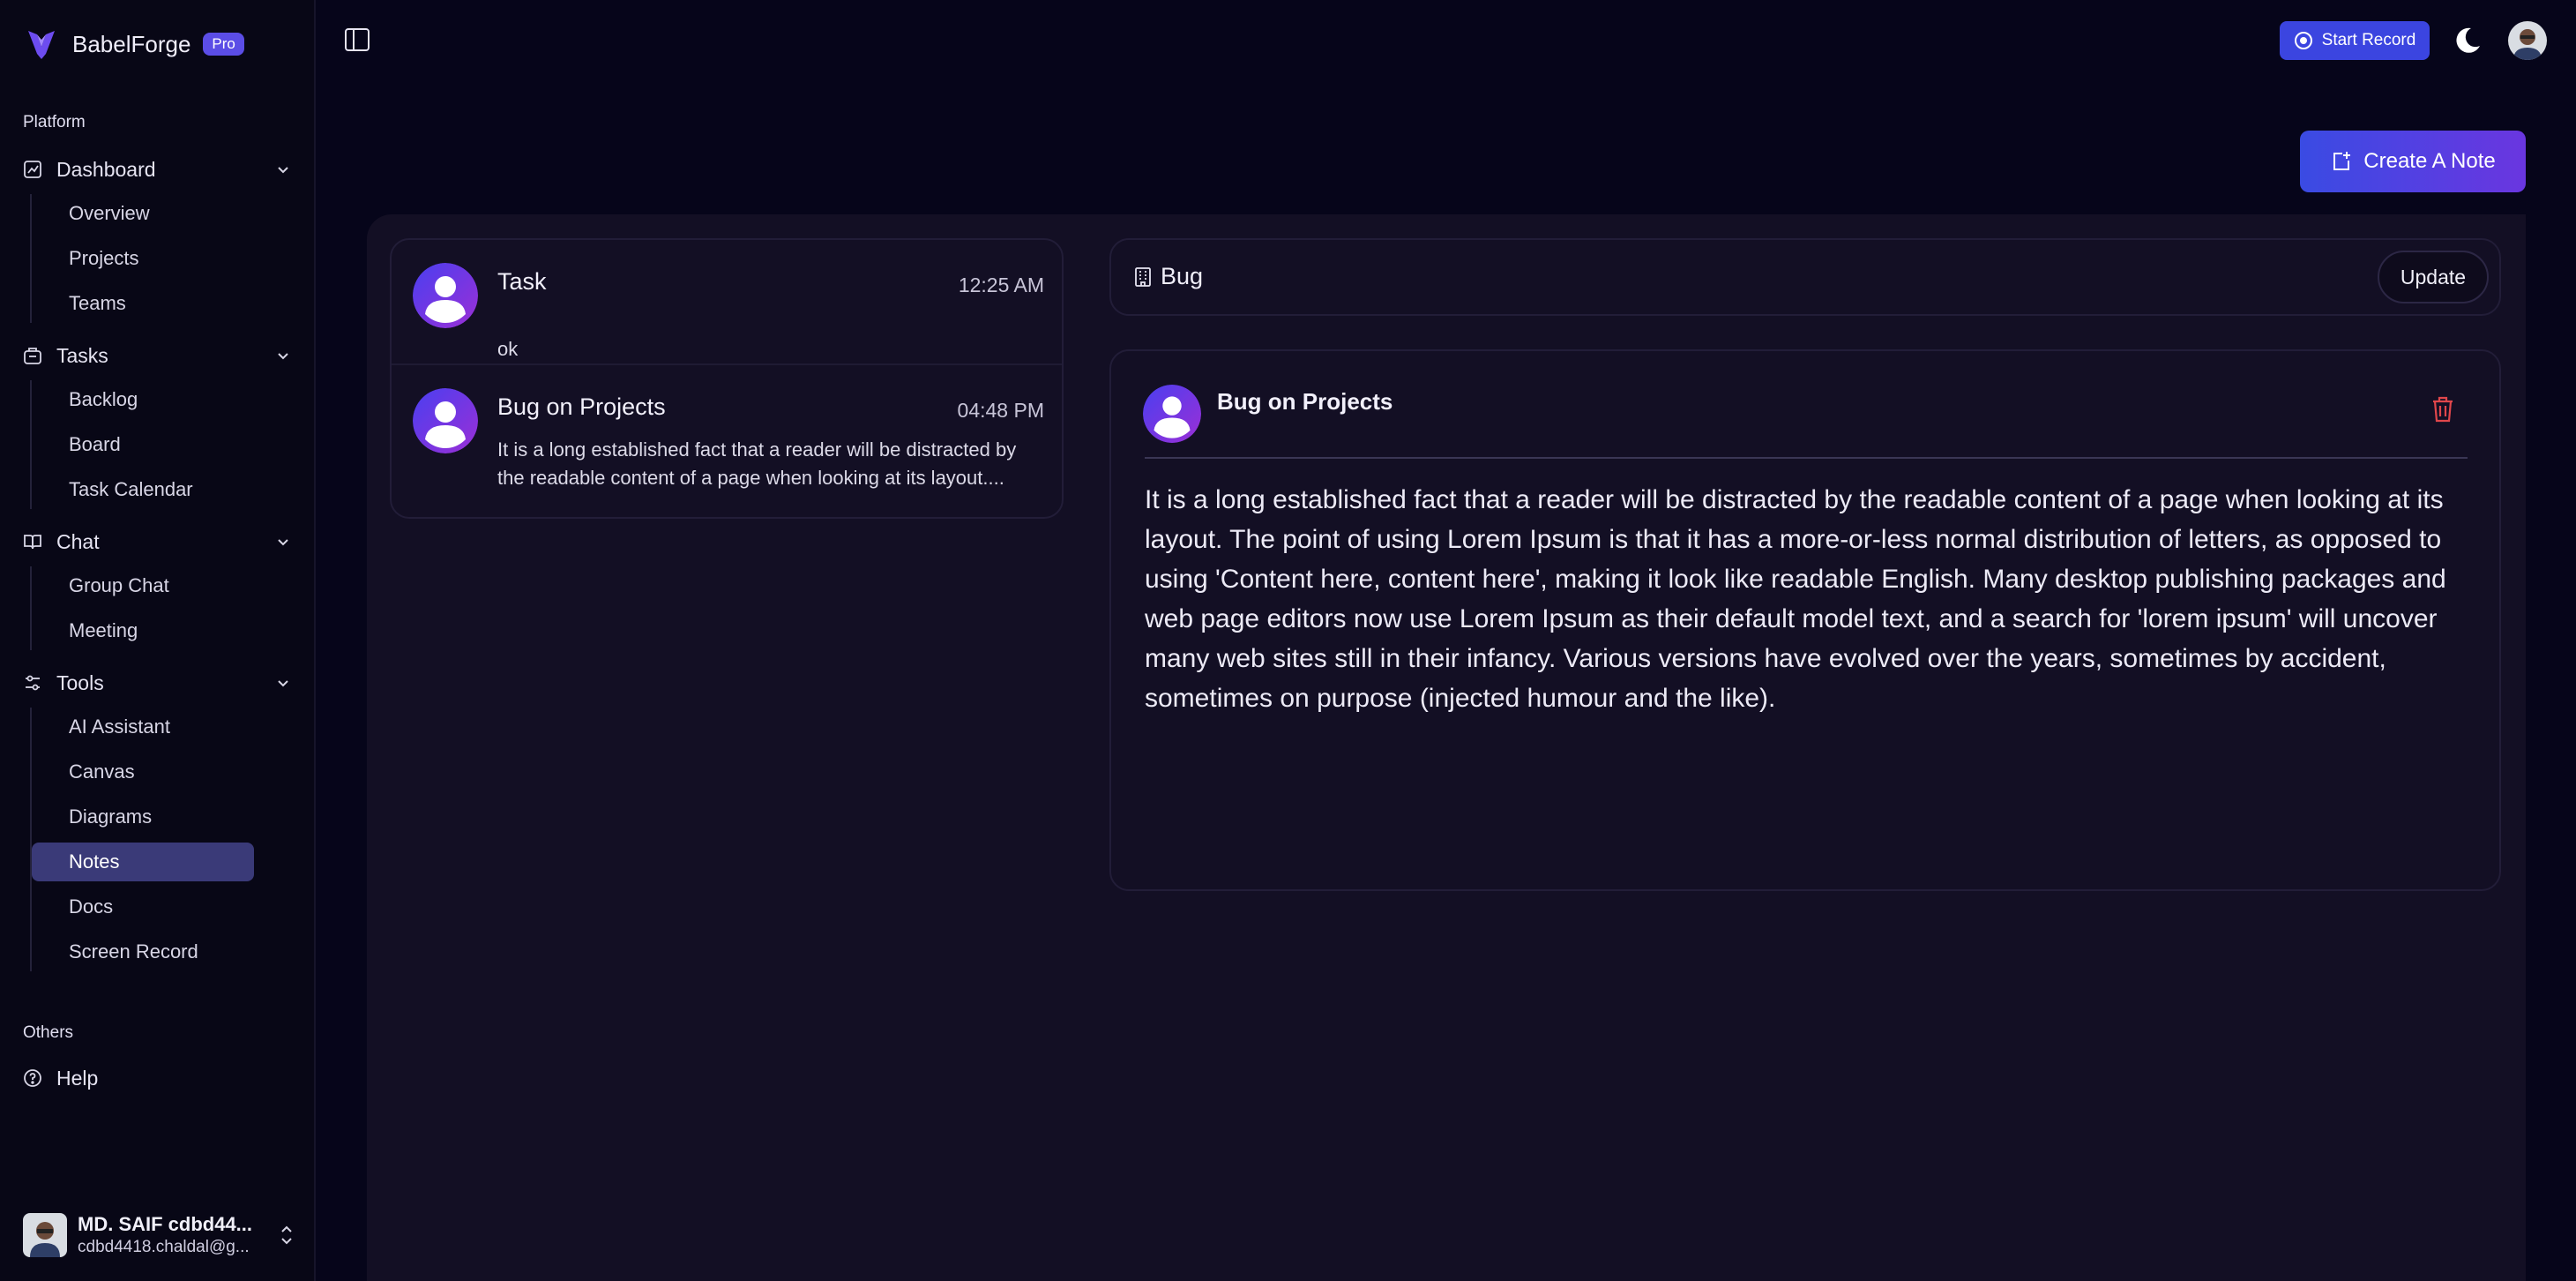  Describe the element at coordinates (2527, 40) in the screenshot. I see `profile-avatar` at that location.